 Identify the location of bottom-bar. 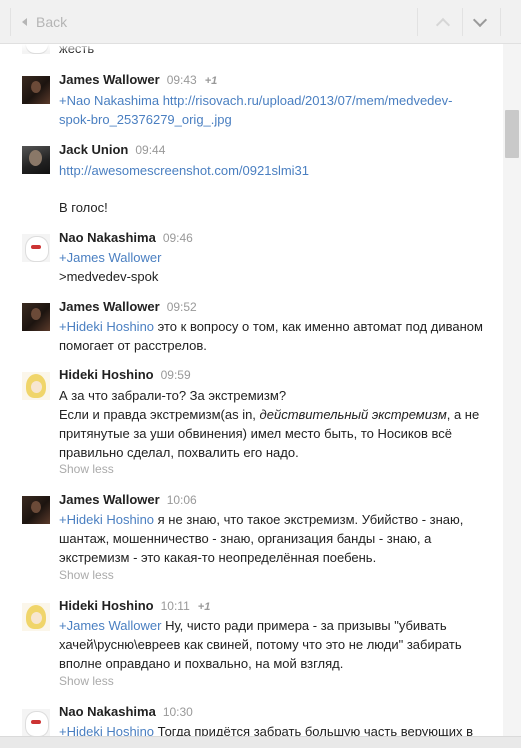
(260, 742).